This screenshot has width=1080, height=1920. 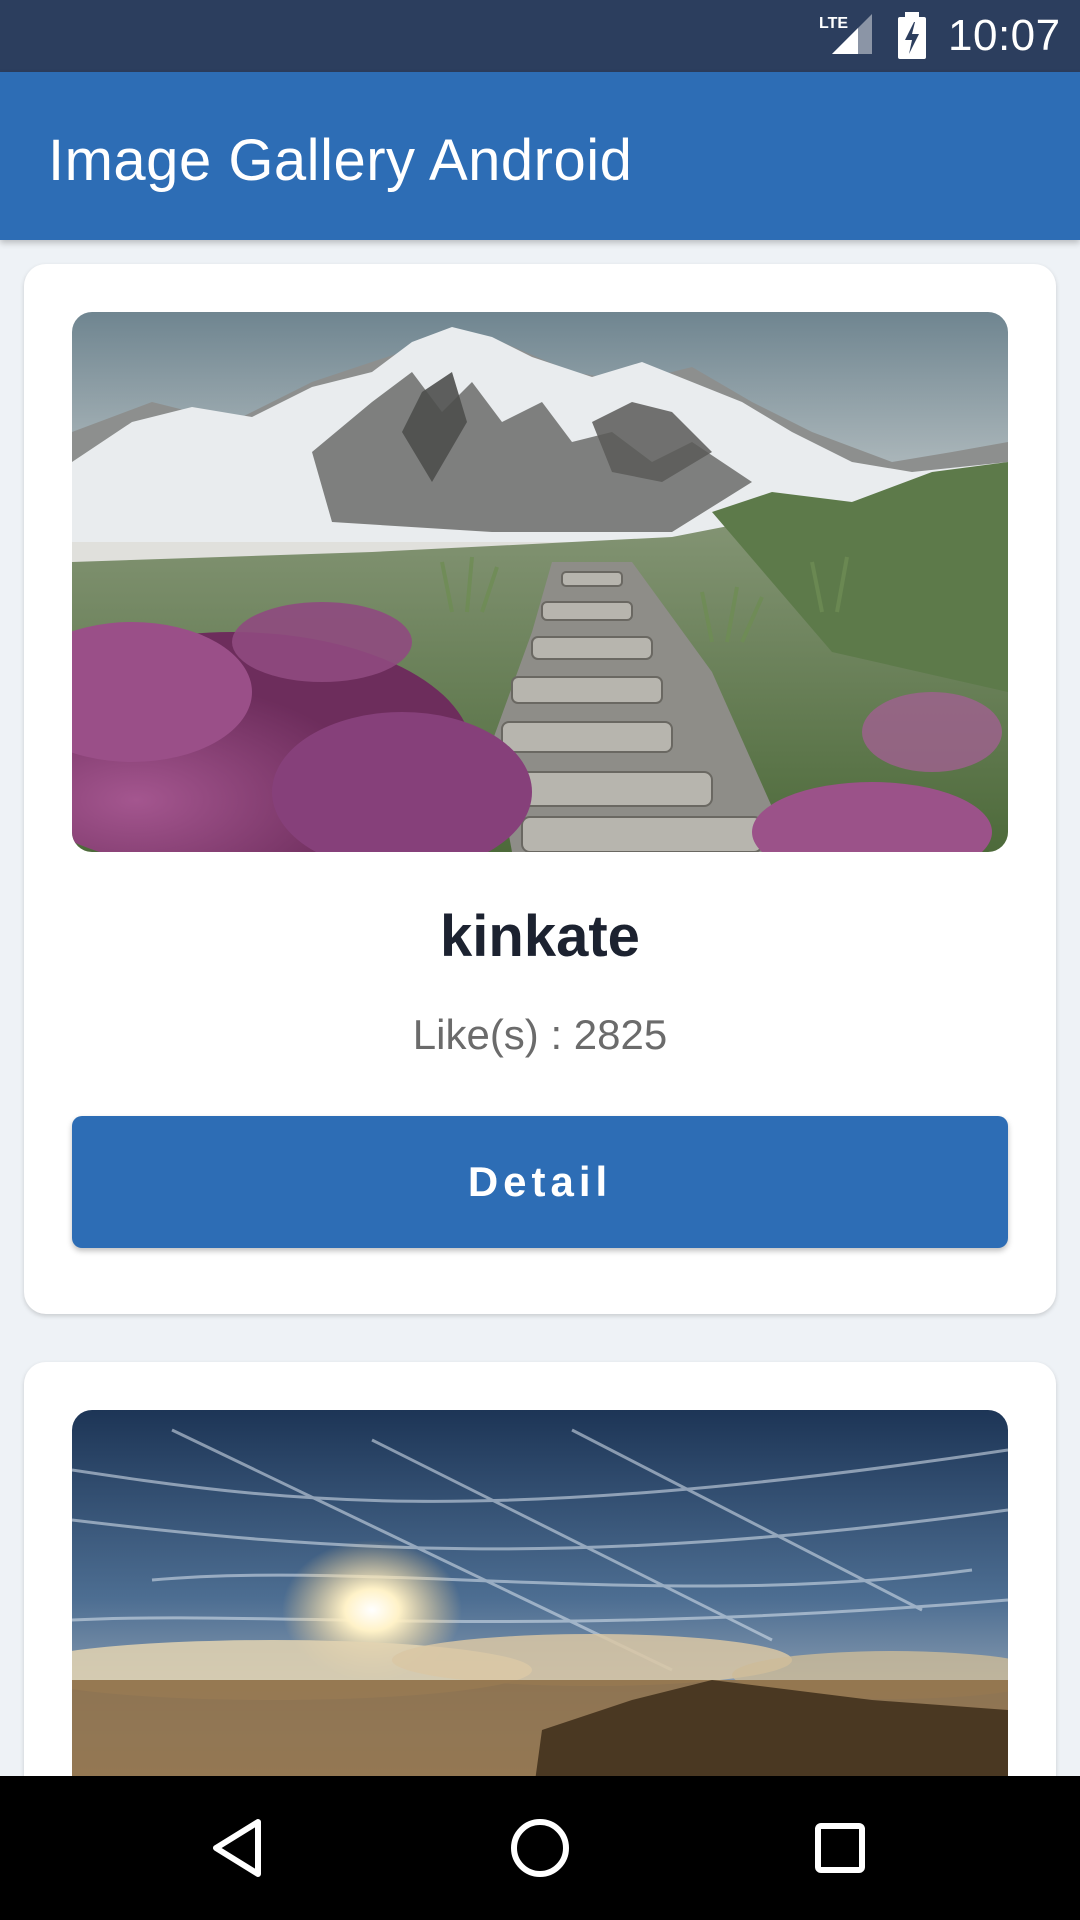 I want to click on network-type-label: LTE, so click(x=833, y=23).